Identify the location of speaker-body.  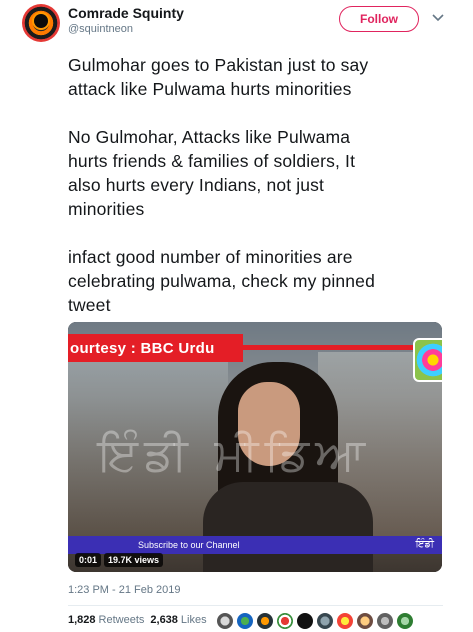
(288, 527).